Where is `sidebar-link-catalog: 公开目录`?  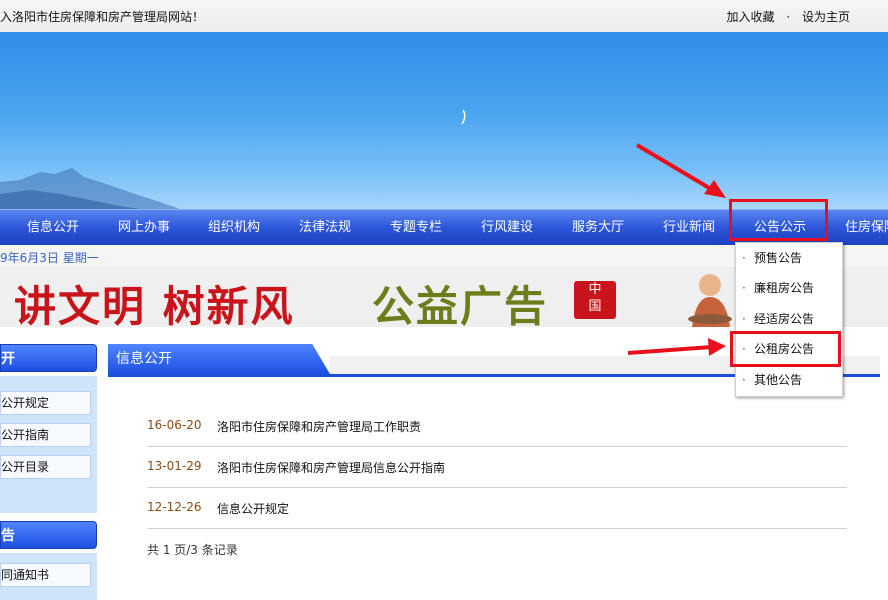 sidebar-link-catalog: 公开目录 is located at coordinates (45, 467).